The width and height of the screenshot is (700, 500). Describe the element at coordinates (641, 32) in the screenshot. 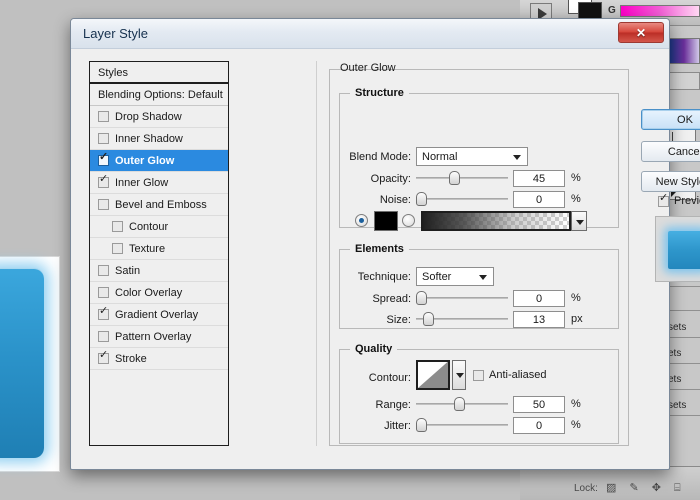

I see `close-button: ✕` at that location.